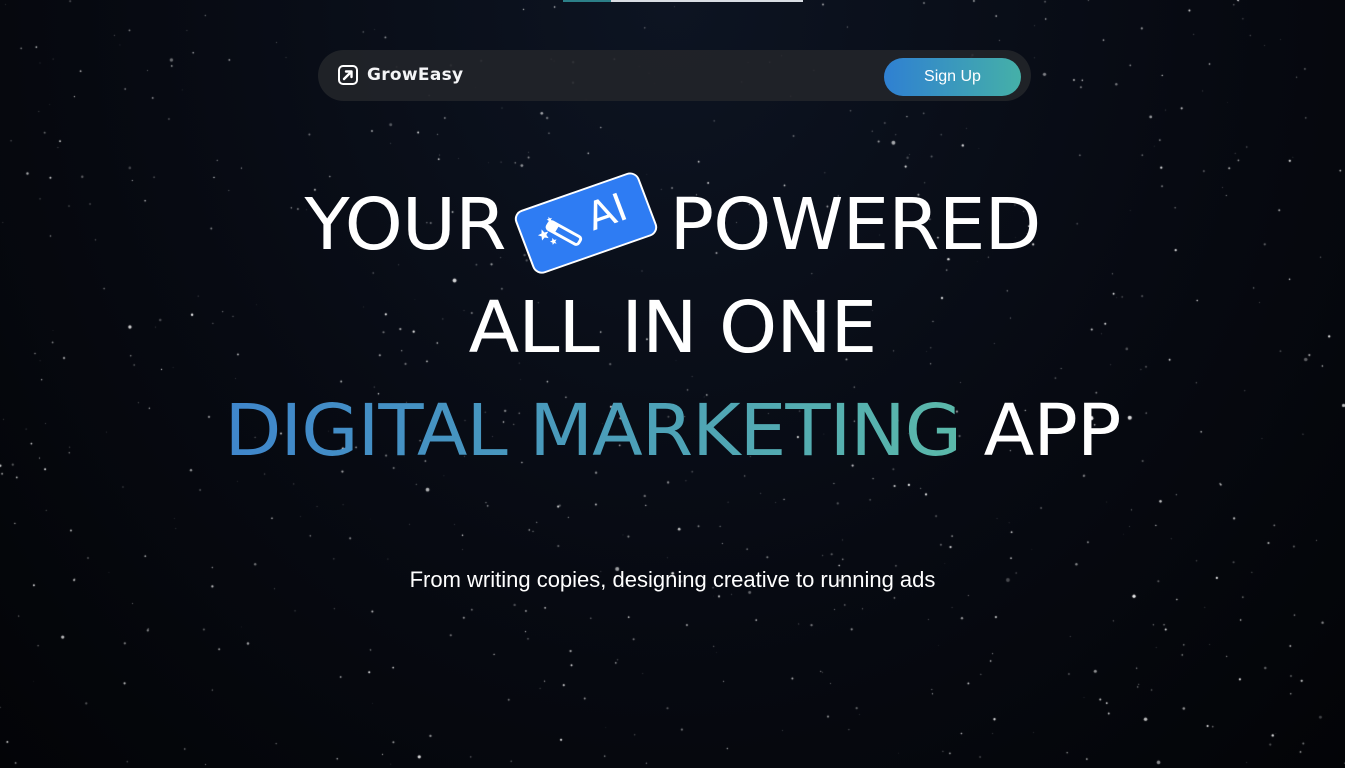 The height and width of the screenshot is (768, 1345). I want to click on hero-highlight-text: DIGITAL MARKETING, so click(593, 431).